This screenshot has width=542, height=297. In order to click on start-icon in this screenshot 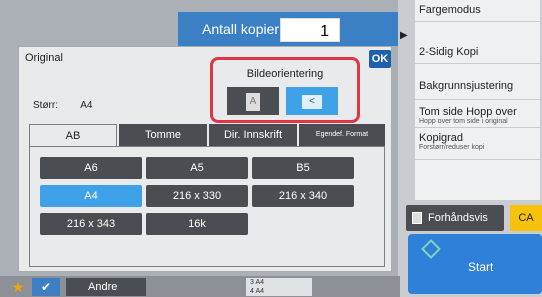, I will do `click(431, 249)`.